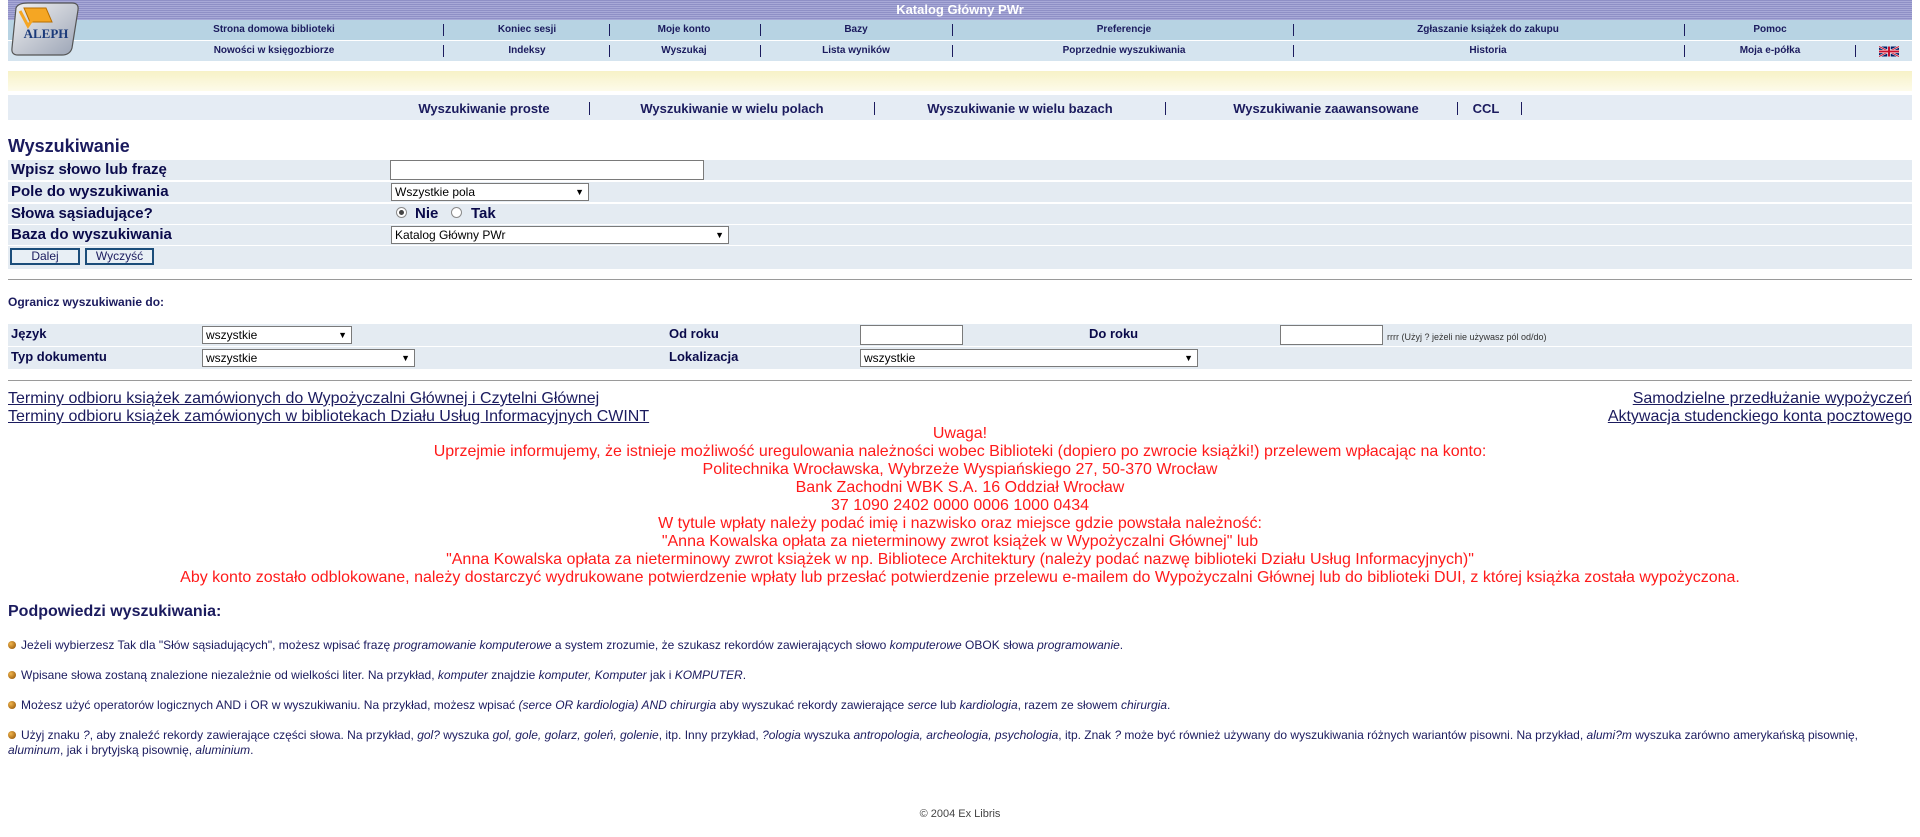 This screenshot has width=1920, height=837. What do you see at coordinates (560, 235) in the screenshot?
I see `base-select: Katalog Główny PWr ▼` at bounding box center [560, 235].